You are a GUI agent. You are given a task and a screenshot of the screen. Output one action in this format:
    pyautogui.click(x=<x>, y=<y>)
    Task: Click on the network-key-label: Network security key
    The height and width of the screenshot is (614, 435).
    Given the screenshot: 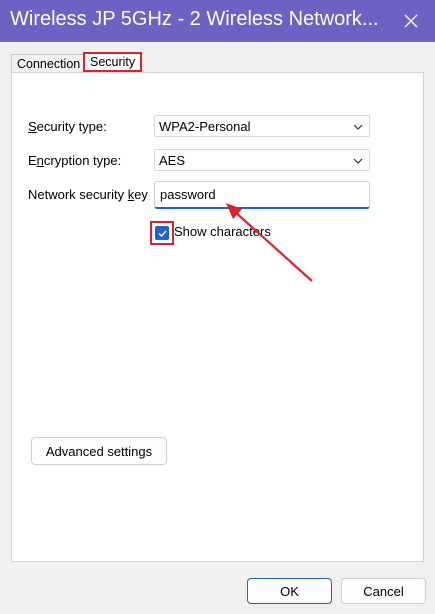 What is the action you would take?
    pyautogui.click(x=88, y=194)
    